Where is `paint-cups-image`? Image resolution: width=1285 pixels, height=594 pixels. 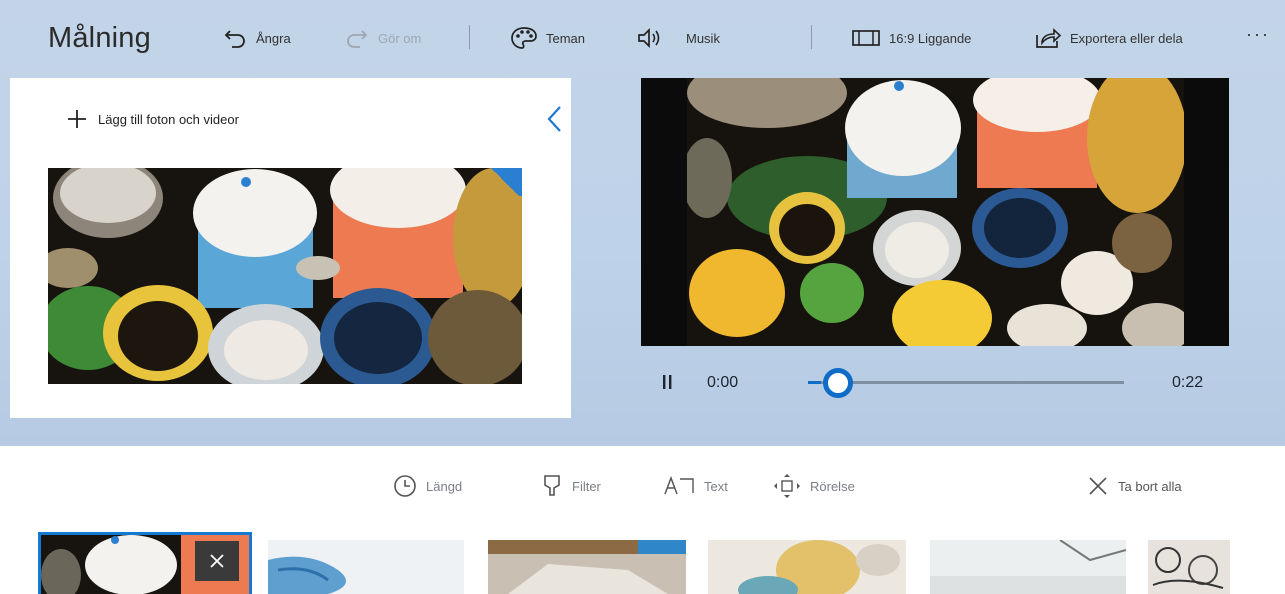 paint-cups-image is located at coordinates (285, 276).